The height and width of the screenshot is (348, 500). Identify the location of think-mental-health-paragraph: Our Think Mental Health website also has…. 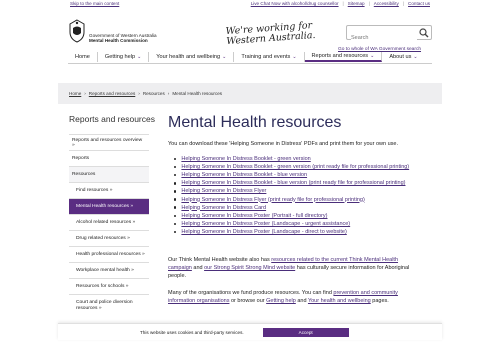
(302, 268).